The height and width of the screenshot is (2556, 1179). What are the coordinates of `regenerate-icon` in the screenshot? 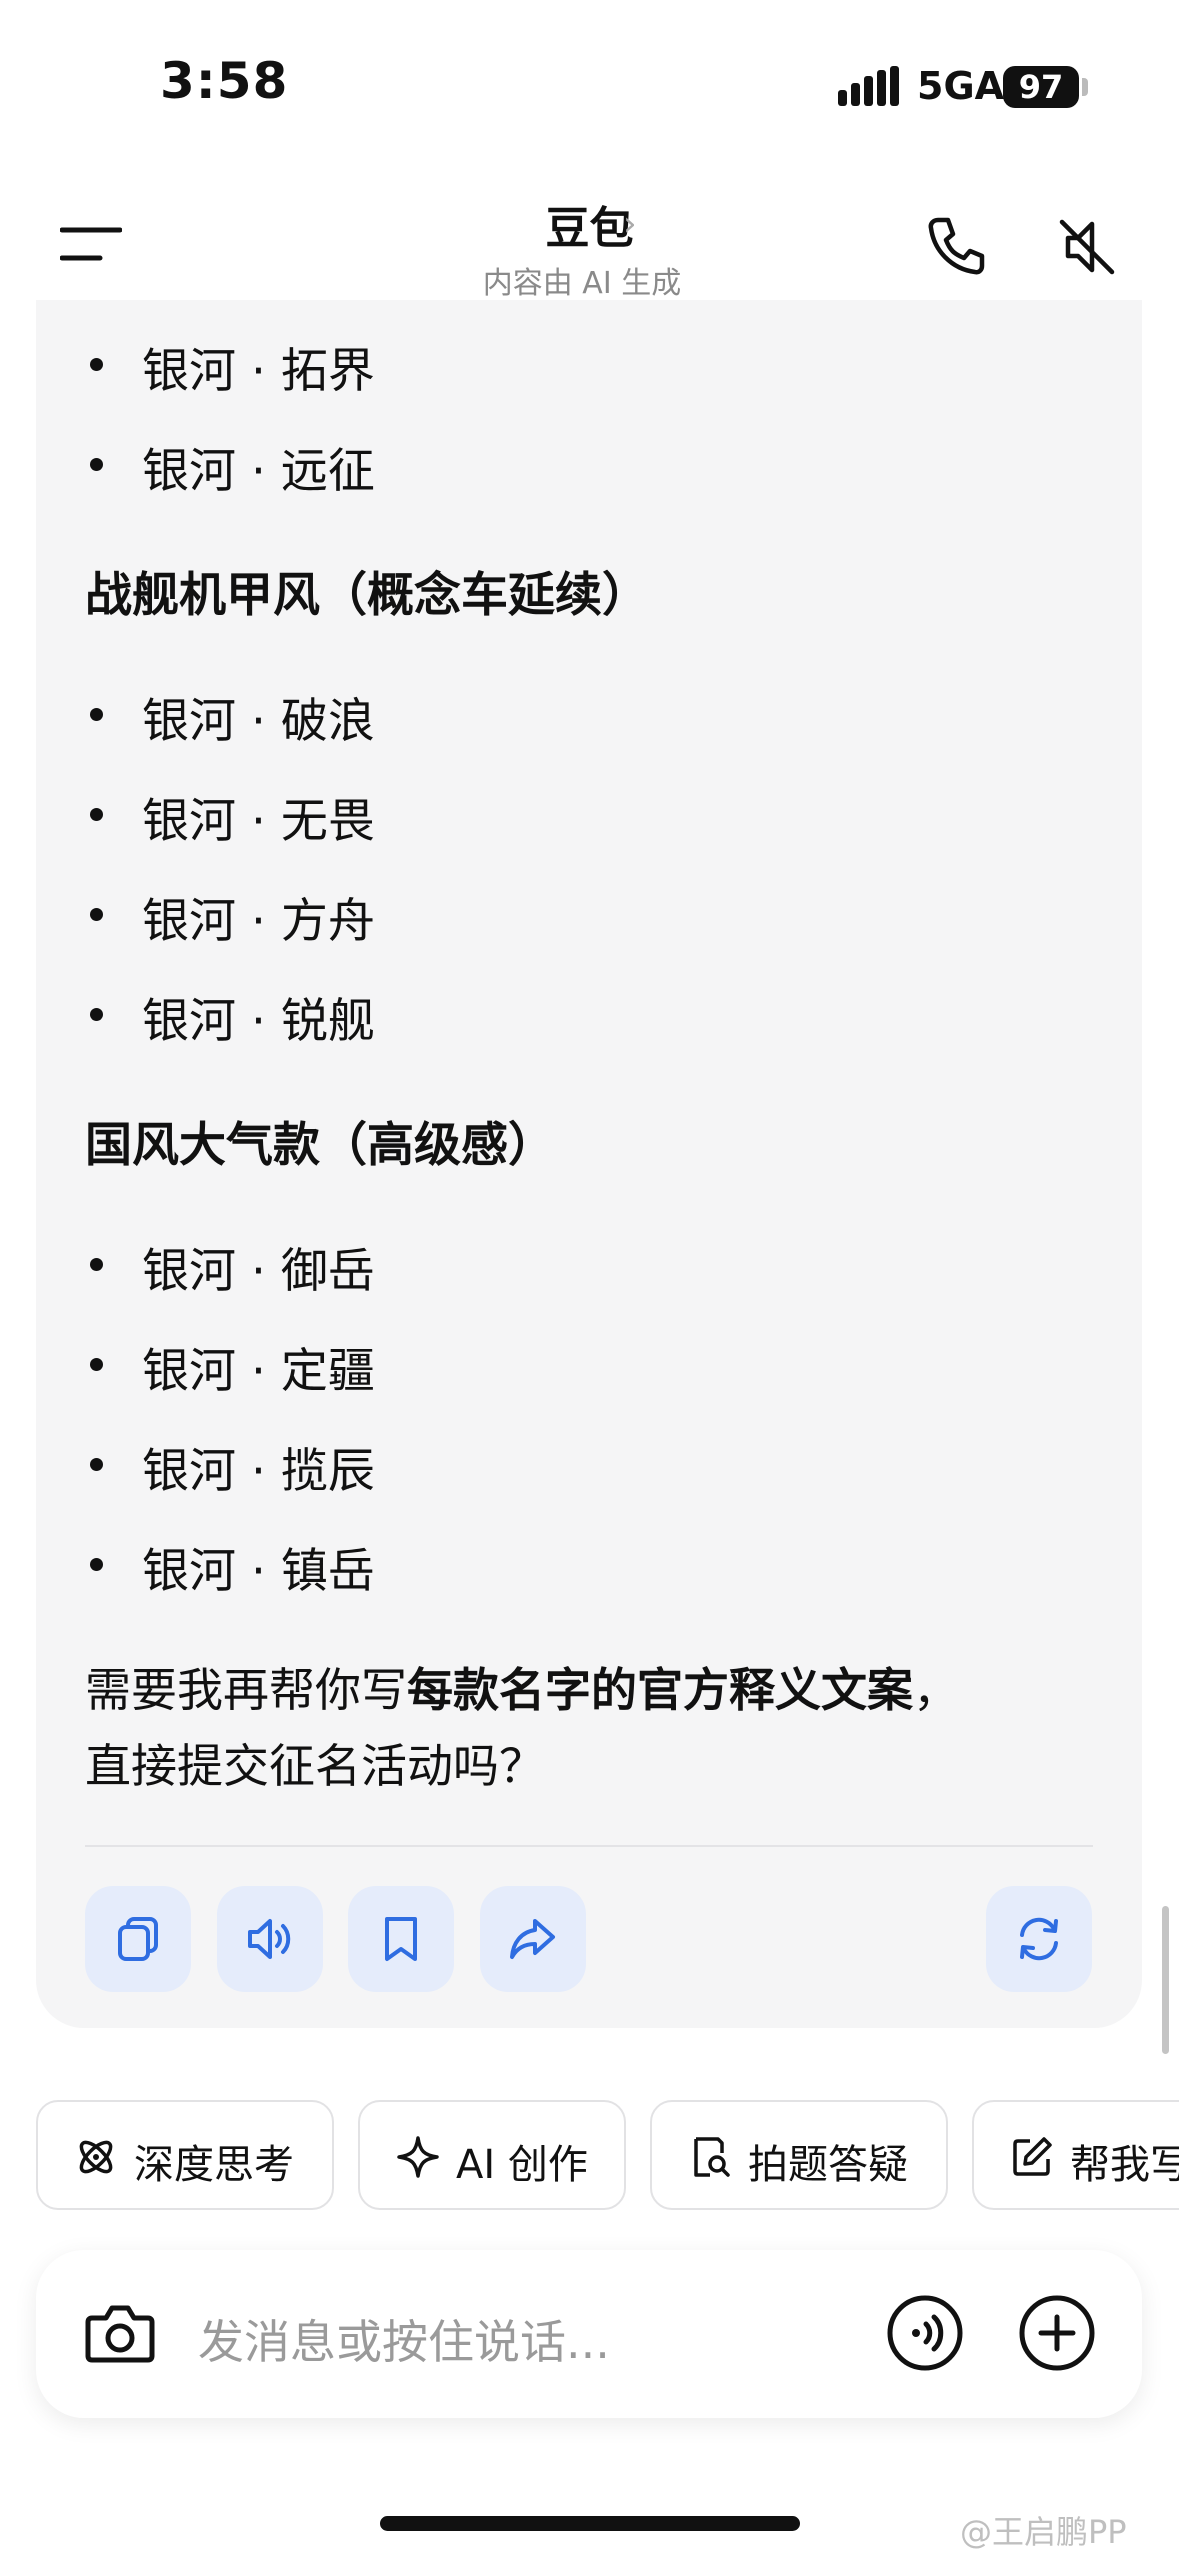 It's located at (1039, 1939).